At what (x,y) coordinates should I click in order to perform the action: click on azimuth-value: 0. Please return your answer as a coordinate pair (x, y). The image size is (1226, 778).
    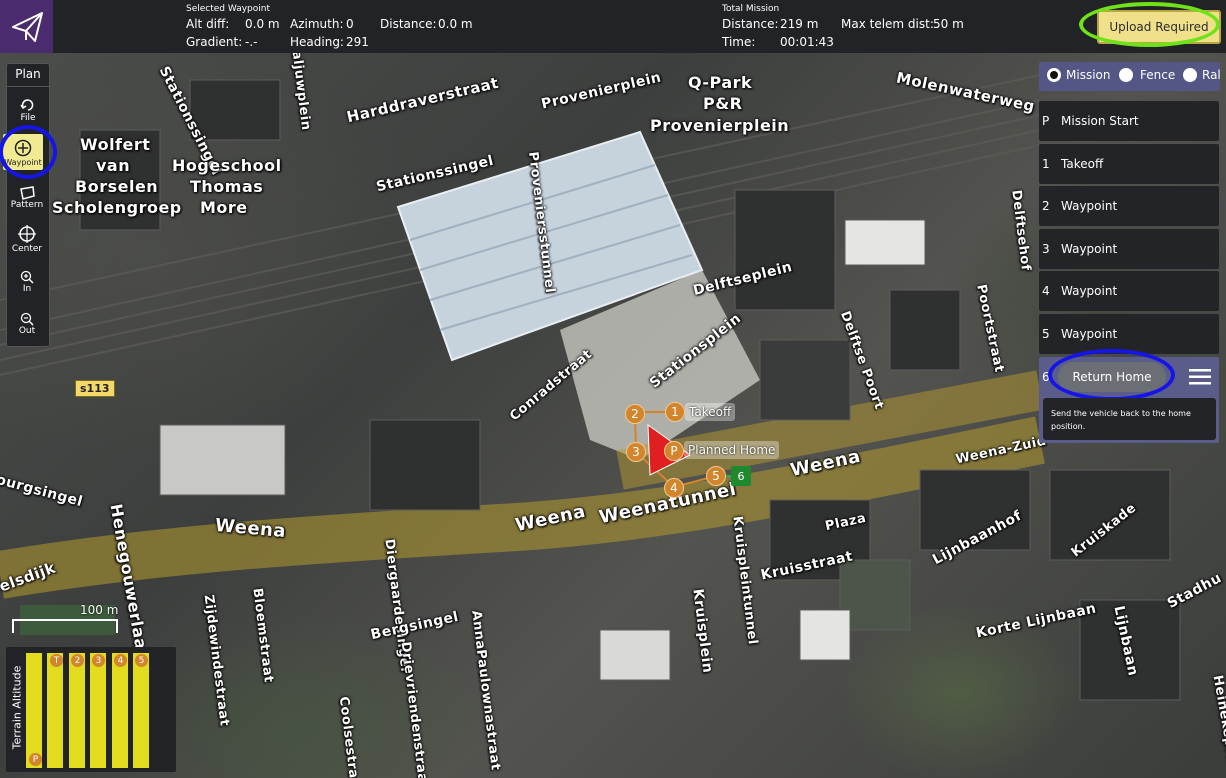
    Looking at the image, I should click on (350, 24).